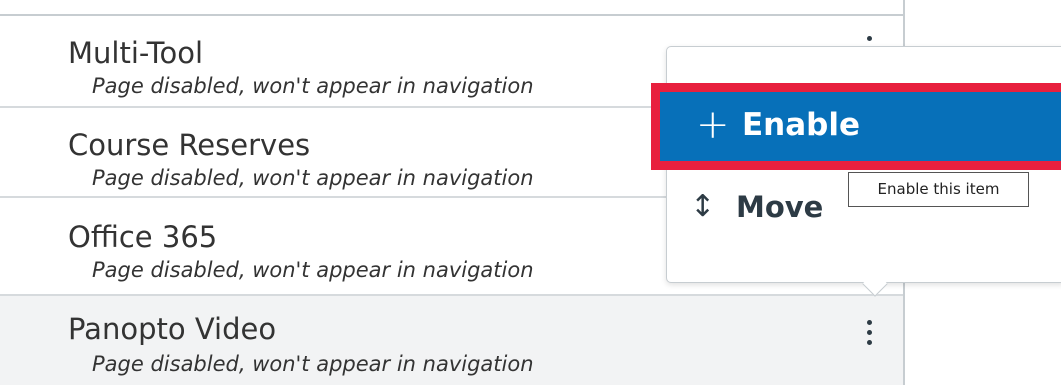  What do you see at coordinates (143, 237) in the screenshot?
I see `nav-item-name: Office 365` at bounding box center [143, 237].